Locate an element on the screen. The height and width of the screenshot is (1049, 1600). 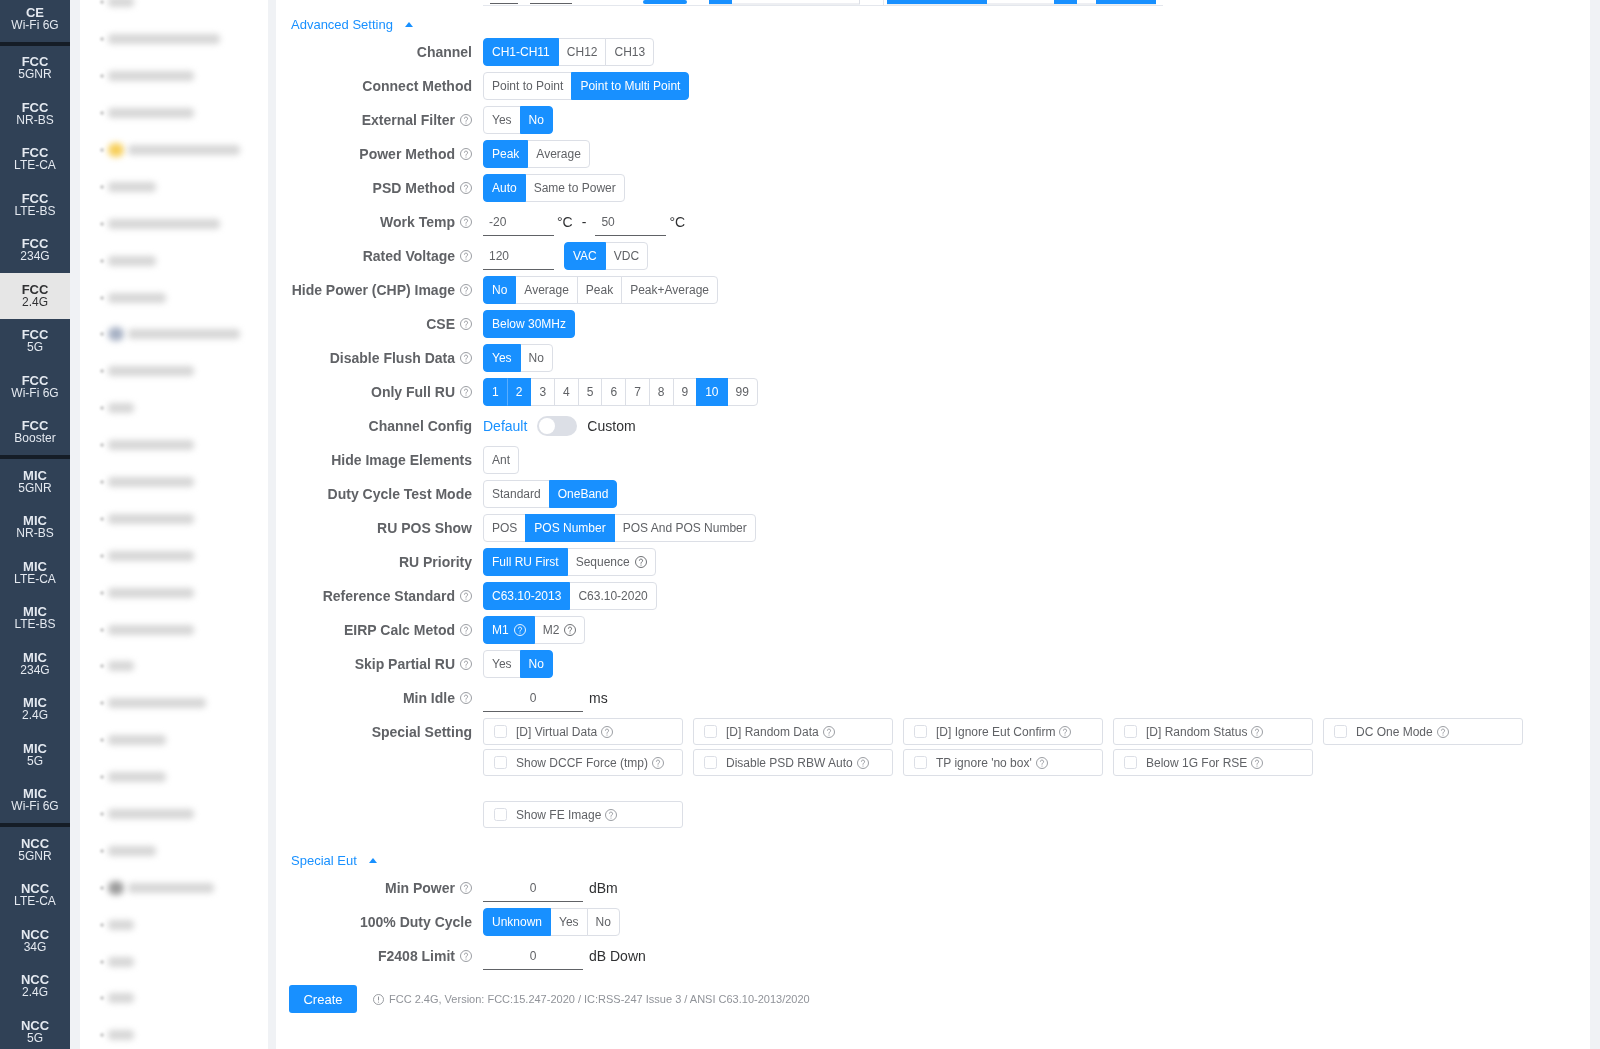
option-button: Standard is located at coordinates (516, 494).